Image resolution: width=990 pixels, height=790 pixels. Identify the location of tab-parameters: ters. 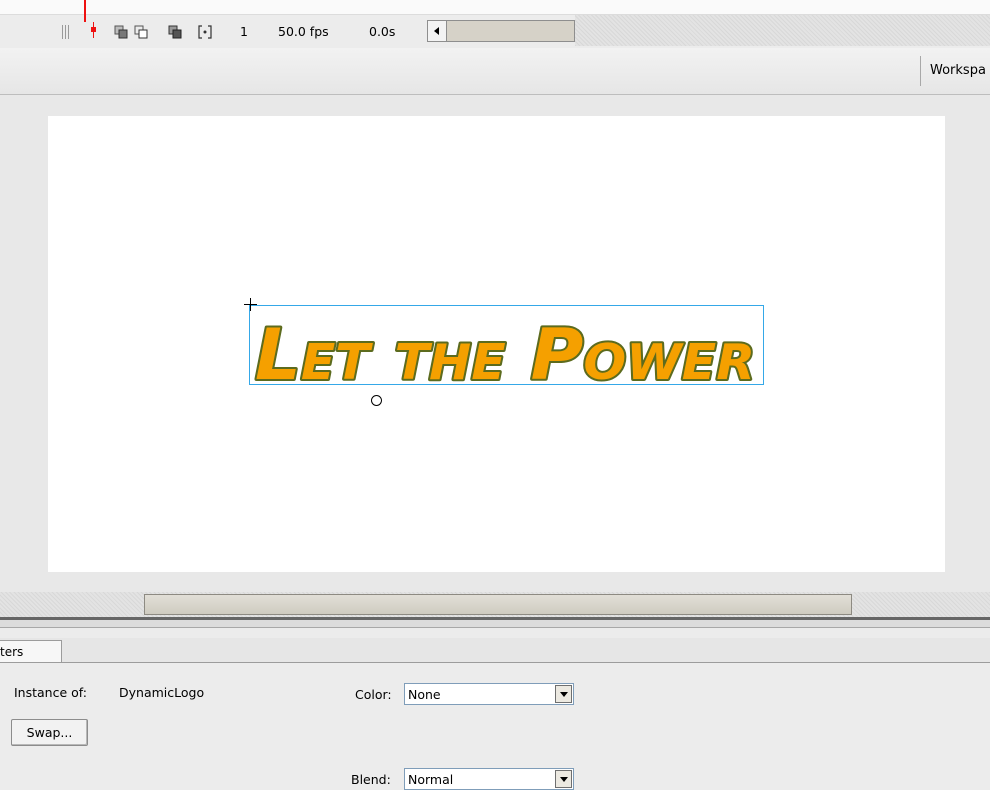
(31, 651).